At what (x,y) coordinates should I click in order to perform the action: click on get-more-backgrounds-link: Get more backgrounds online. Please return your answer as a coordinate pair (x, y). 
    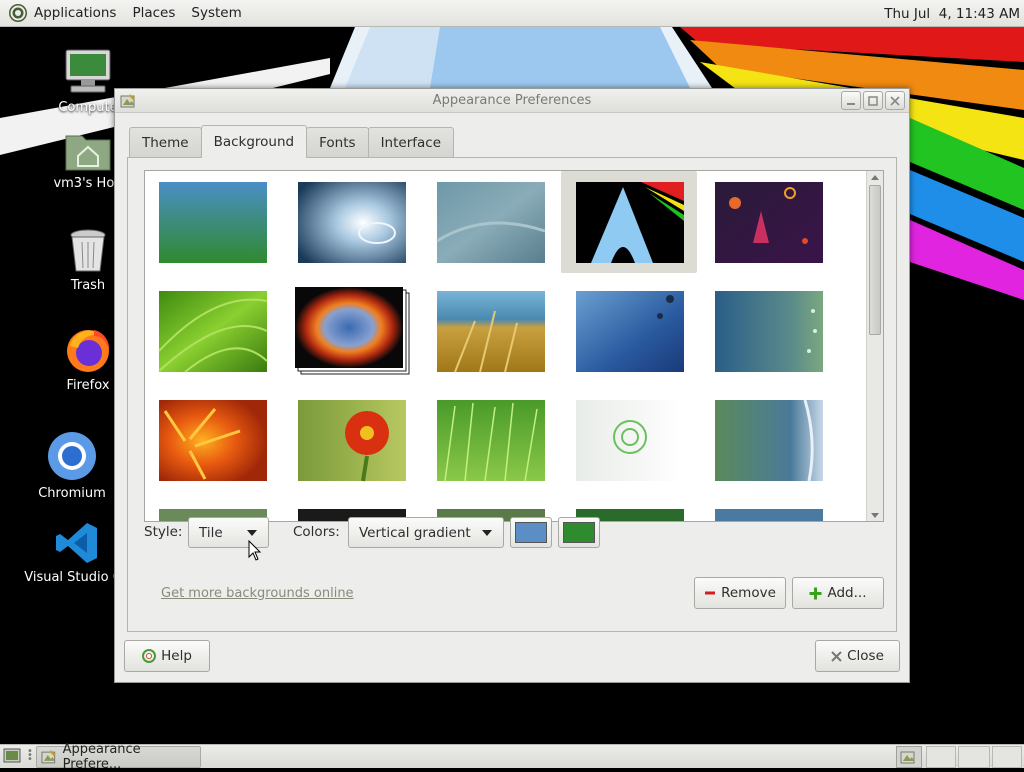
    Looking at the image, I should click on (257, 593).